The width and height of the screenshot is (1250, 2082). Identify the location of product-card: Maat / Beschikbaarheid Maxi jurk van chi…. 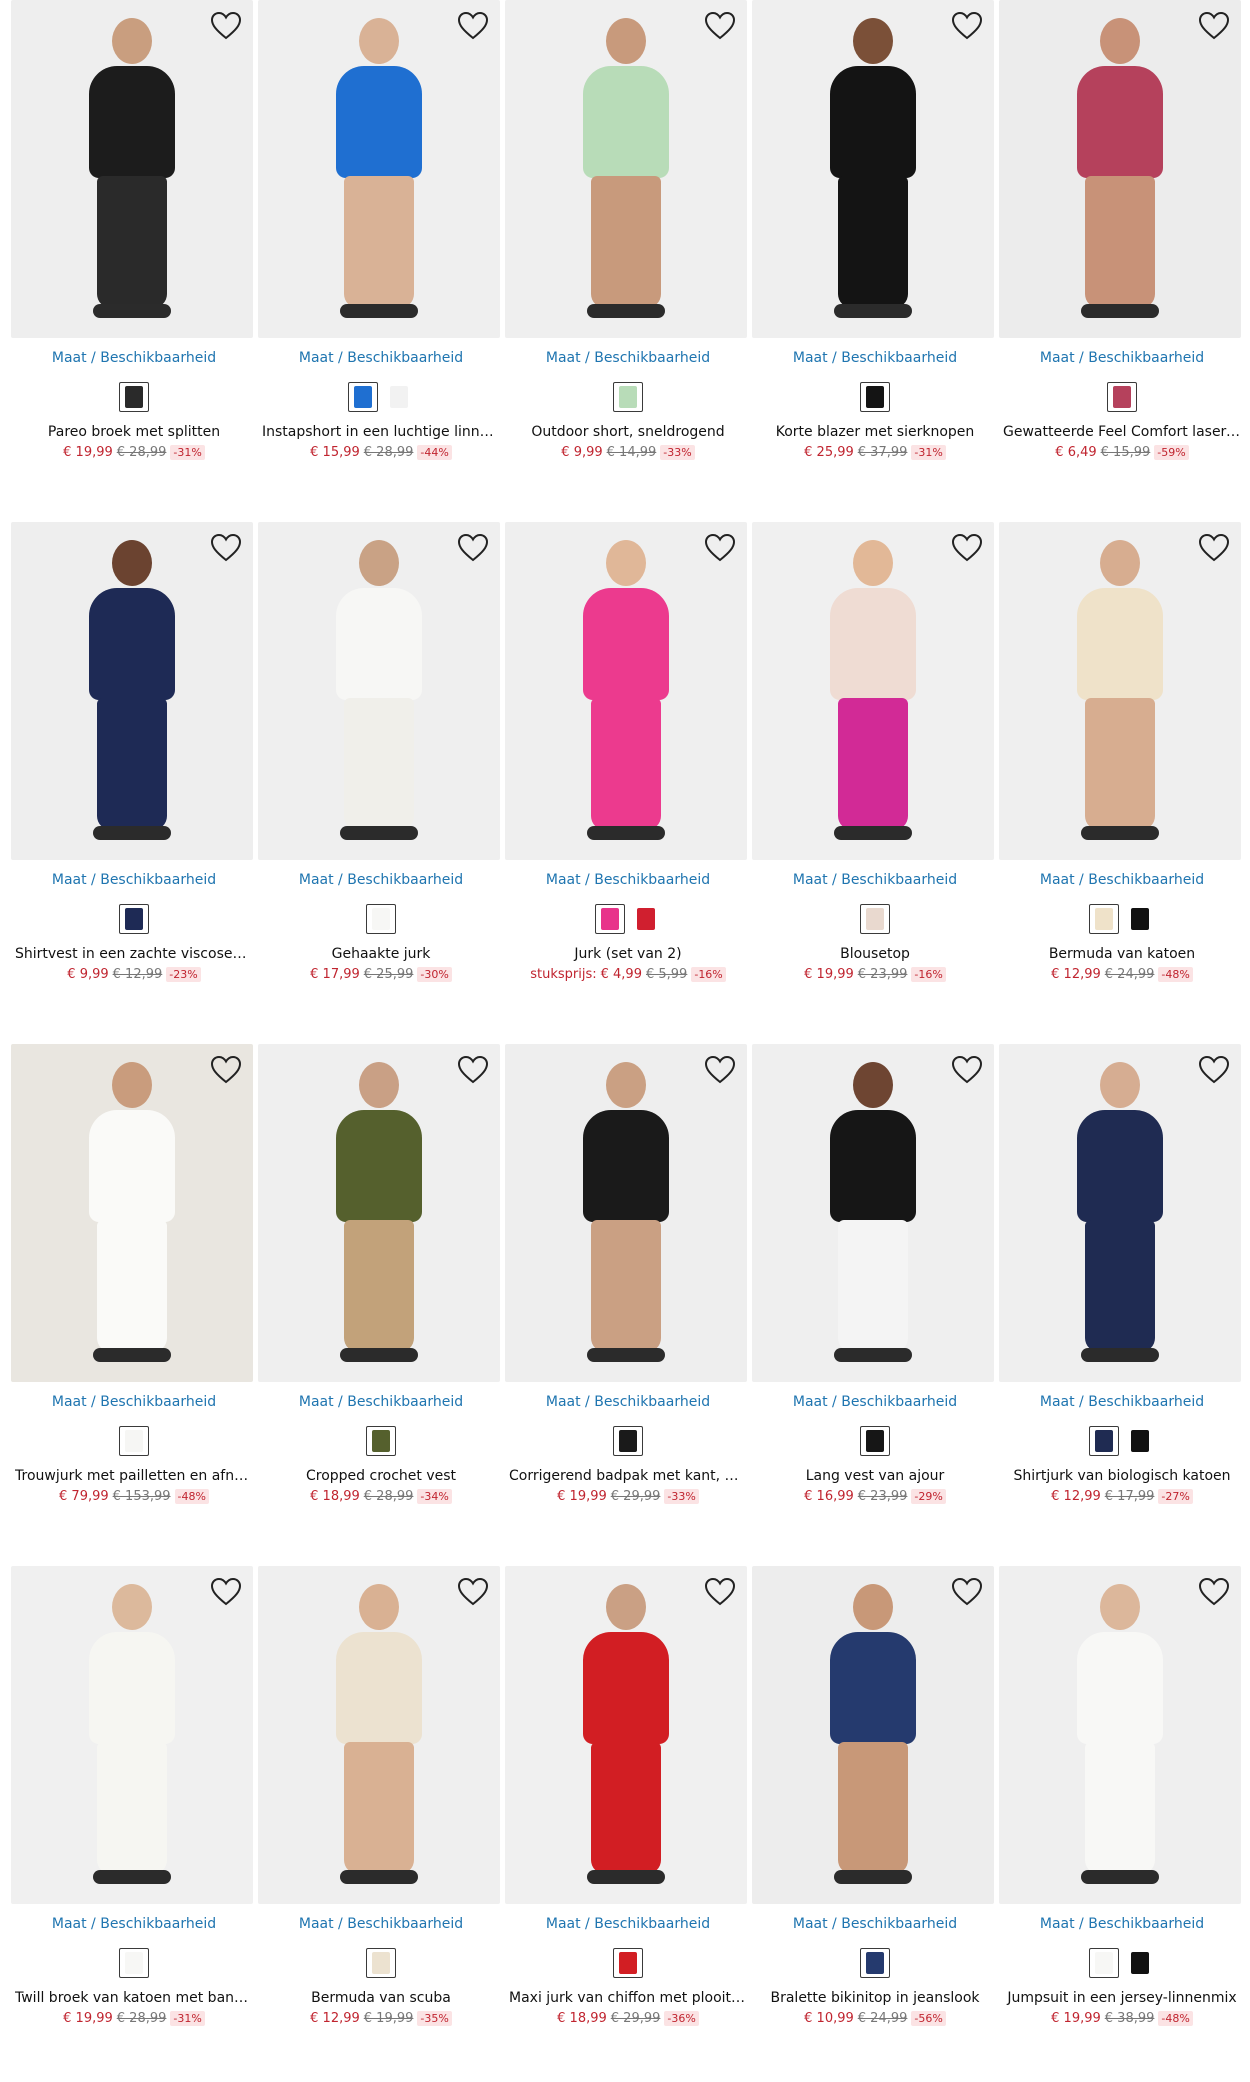
(628, 1801).